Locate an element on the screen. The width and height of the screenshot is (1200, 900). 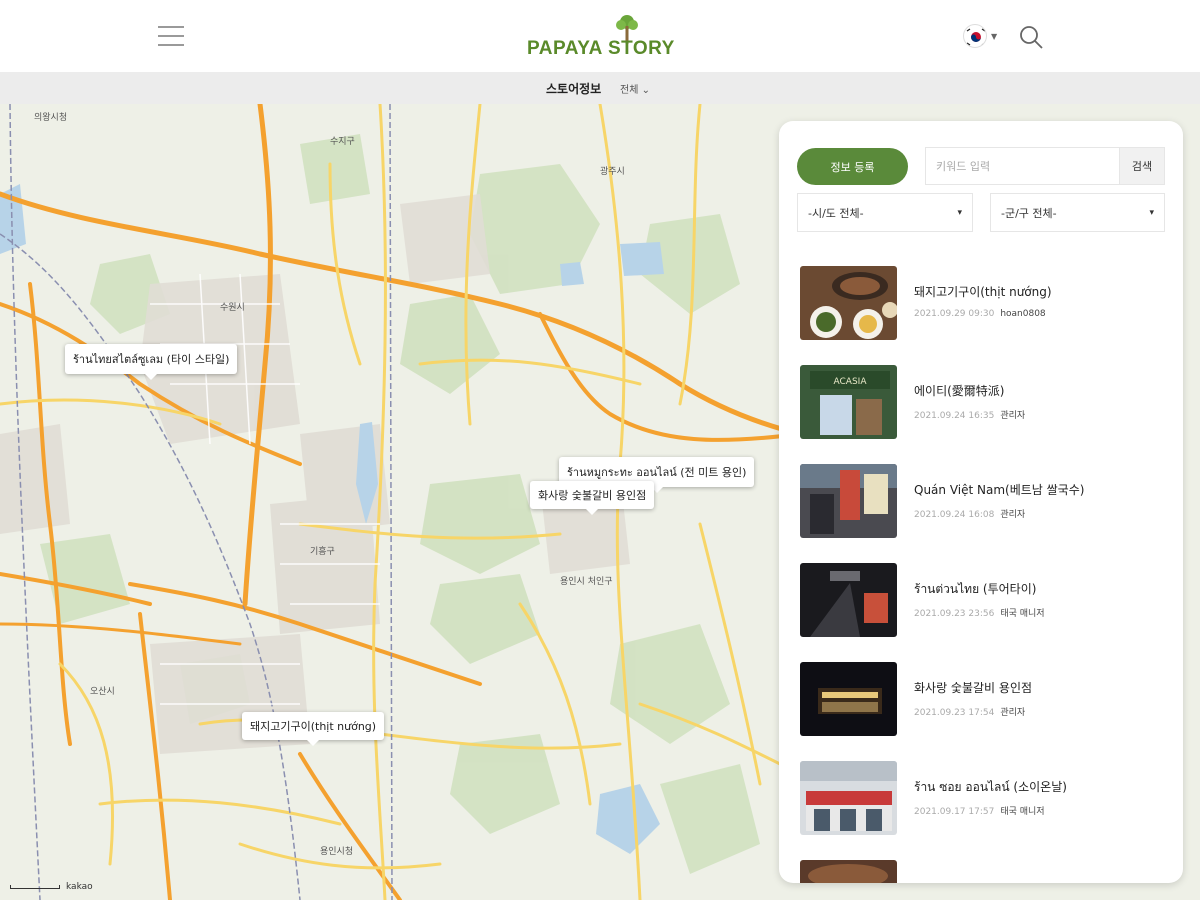
sub-navigation: 스토어정보 전체 ⌄ is located at coordinates (600, 88).